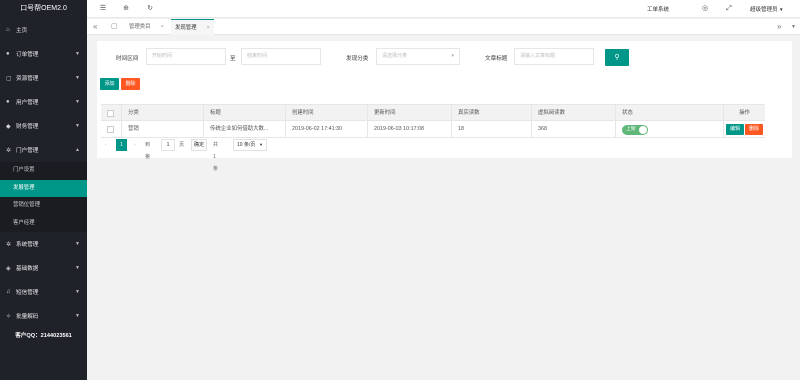 The image size is (800, 380). I want to click on system-link: 工单系统, so click(658, 9).